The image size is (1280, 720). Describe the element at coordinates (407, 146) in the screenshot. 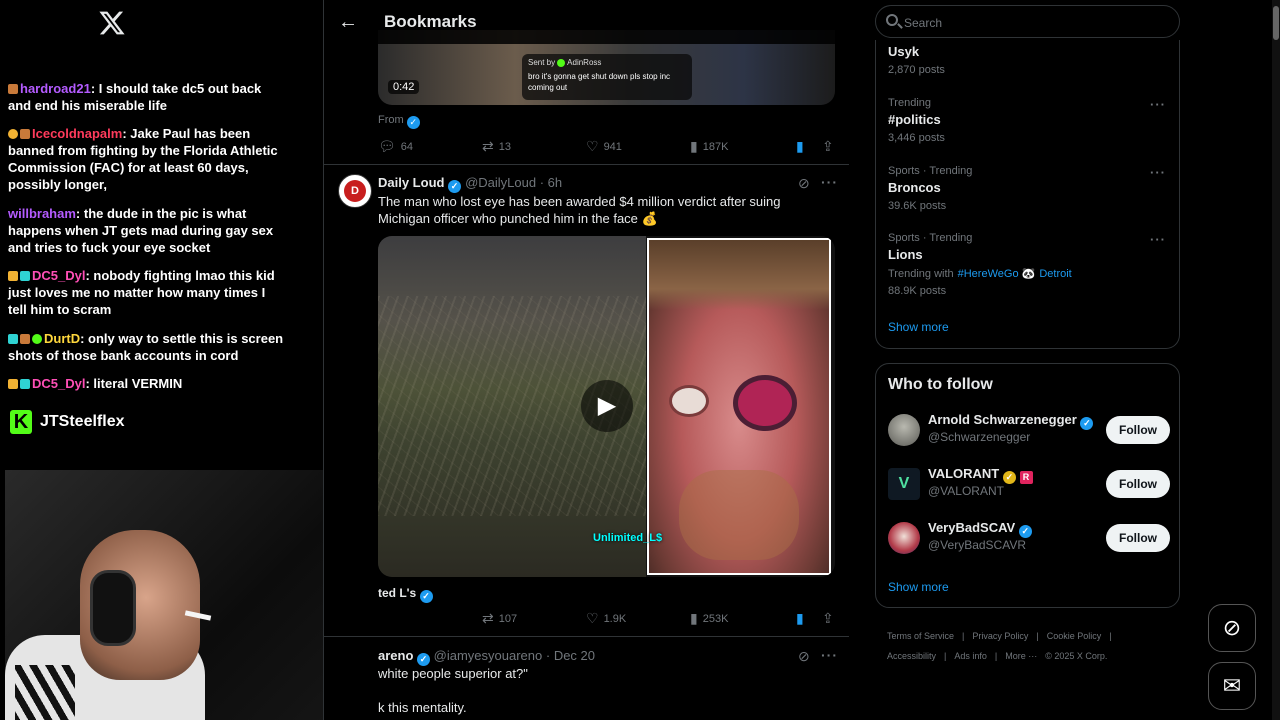

I see `reply-count: 64` at that location.